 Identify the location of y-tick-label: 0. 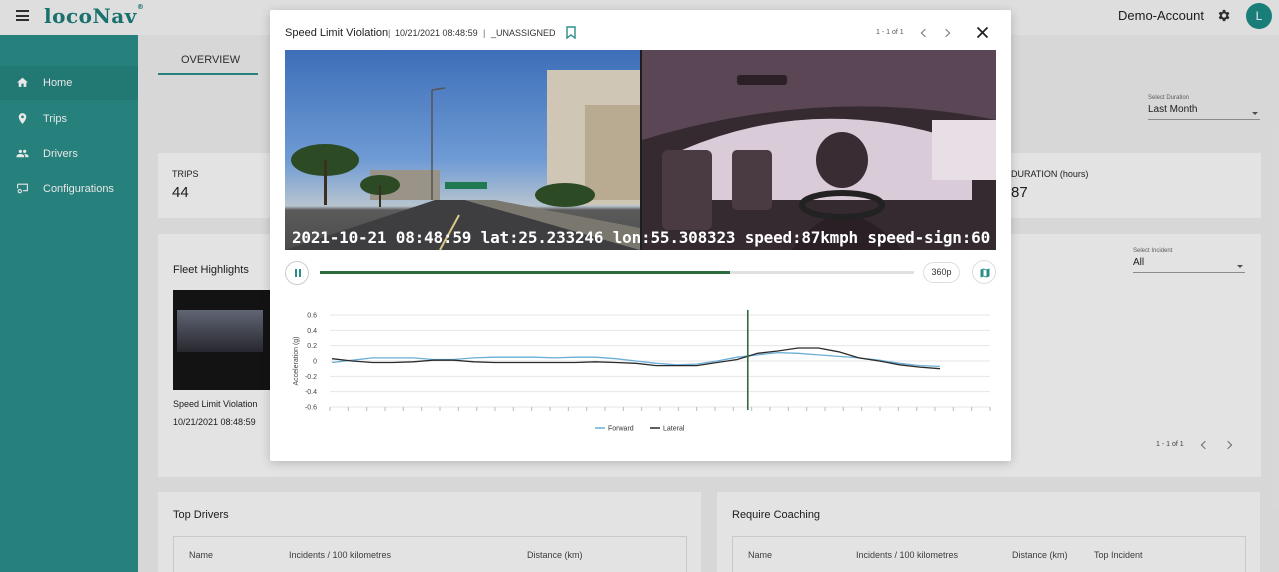
(315, 362).